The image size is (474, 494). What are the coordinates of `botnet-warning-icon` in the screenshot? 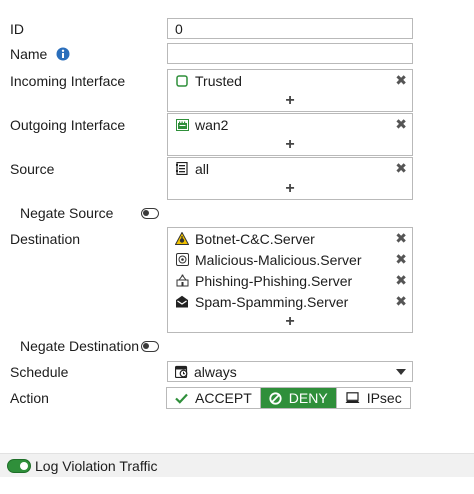 It's located at (182, 239).